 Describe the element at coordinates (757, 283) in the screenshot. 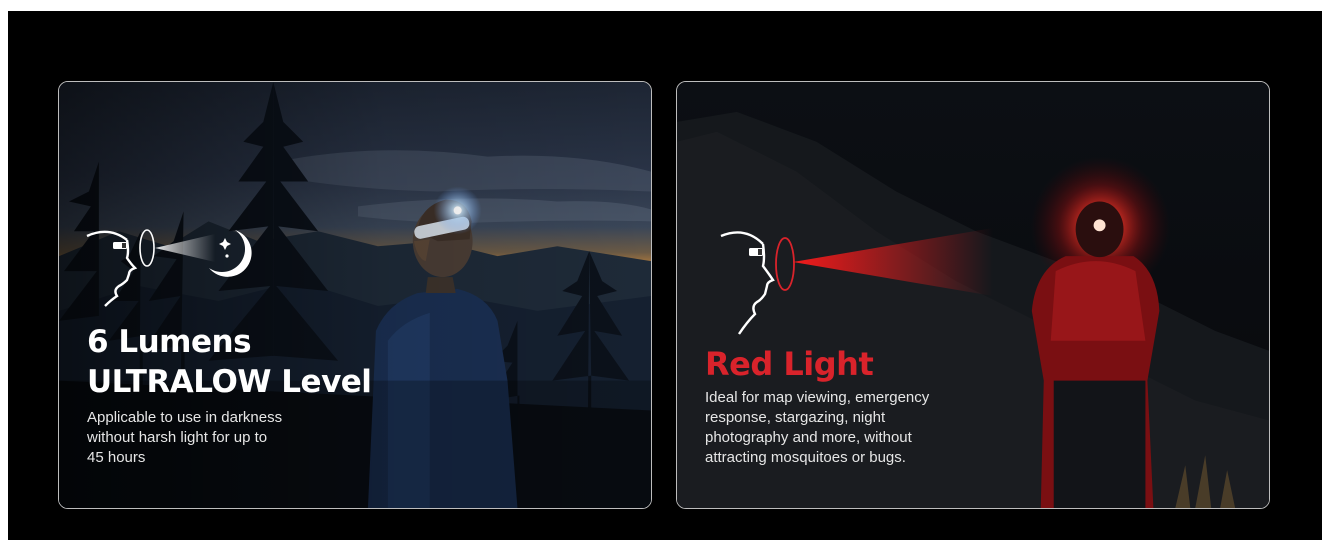

I see `headlamp-head-red-icon` at that location.